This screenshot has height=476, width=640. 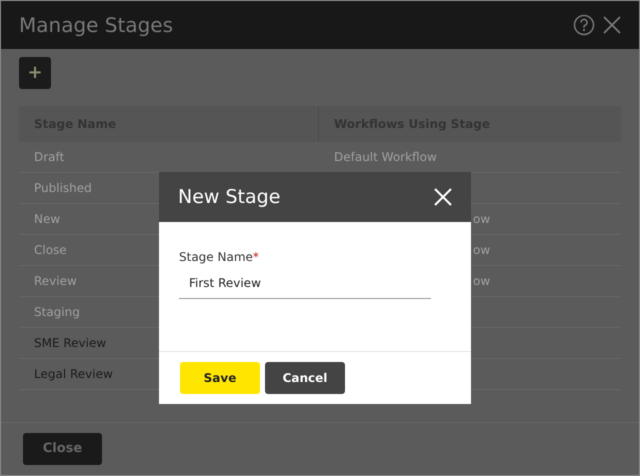 I want to click on table-cell-text: Default Workflow, so click(x=385, y=157).